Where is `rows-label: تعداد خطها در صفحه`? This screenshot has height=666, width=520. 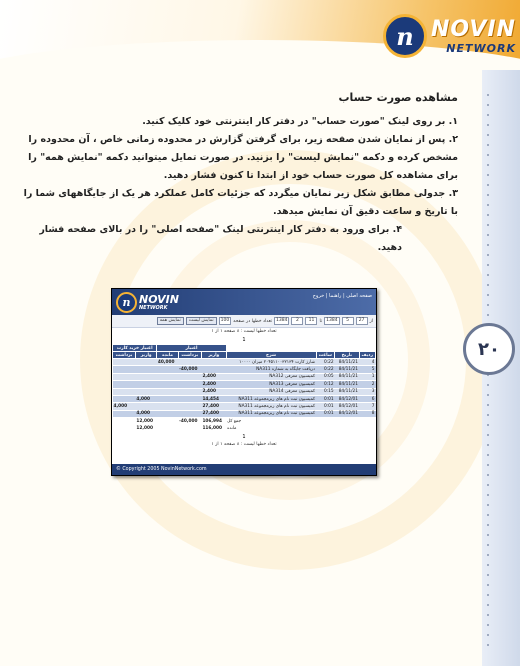 rows-label: تعداد خطها در صفحه is located at coordinates (253, 321).